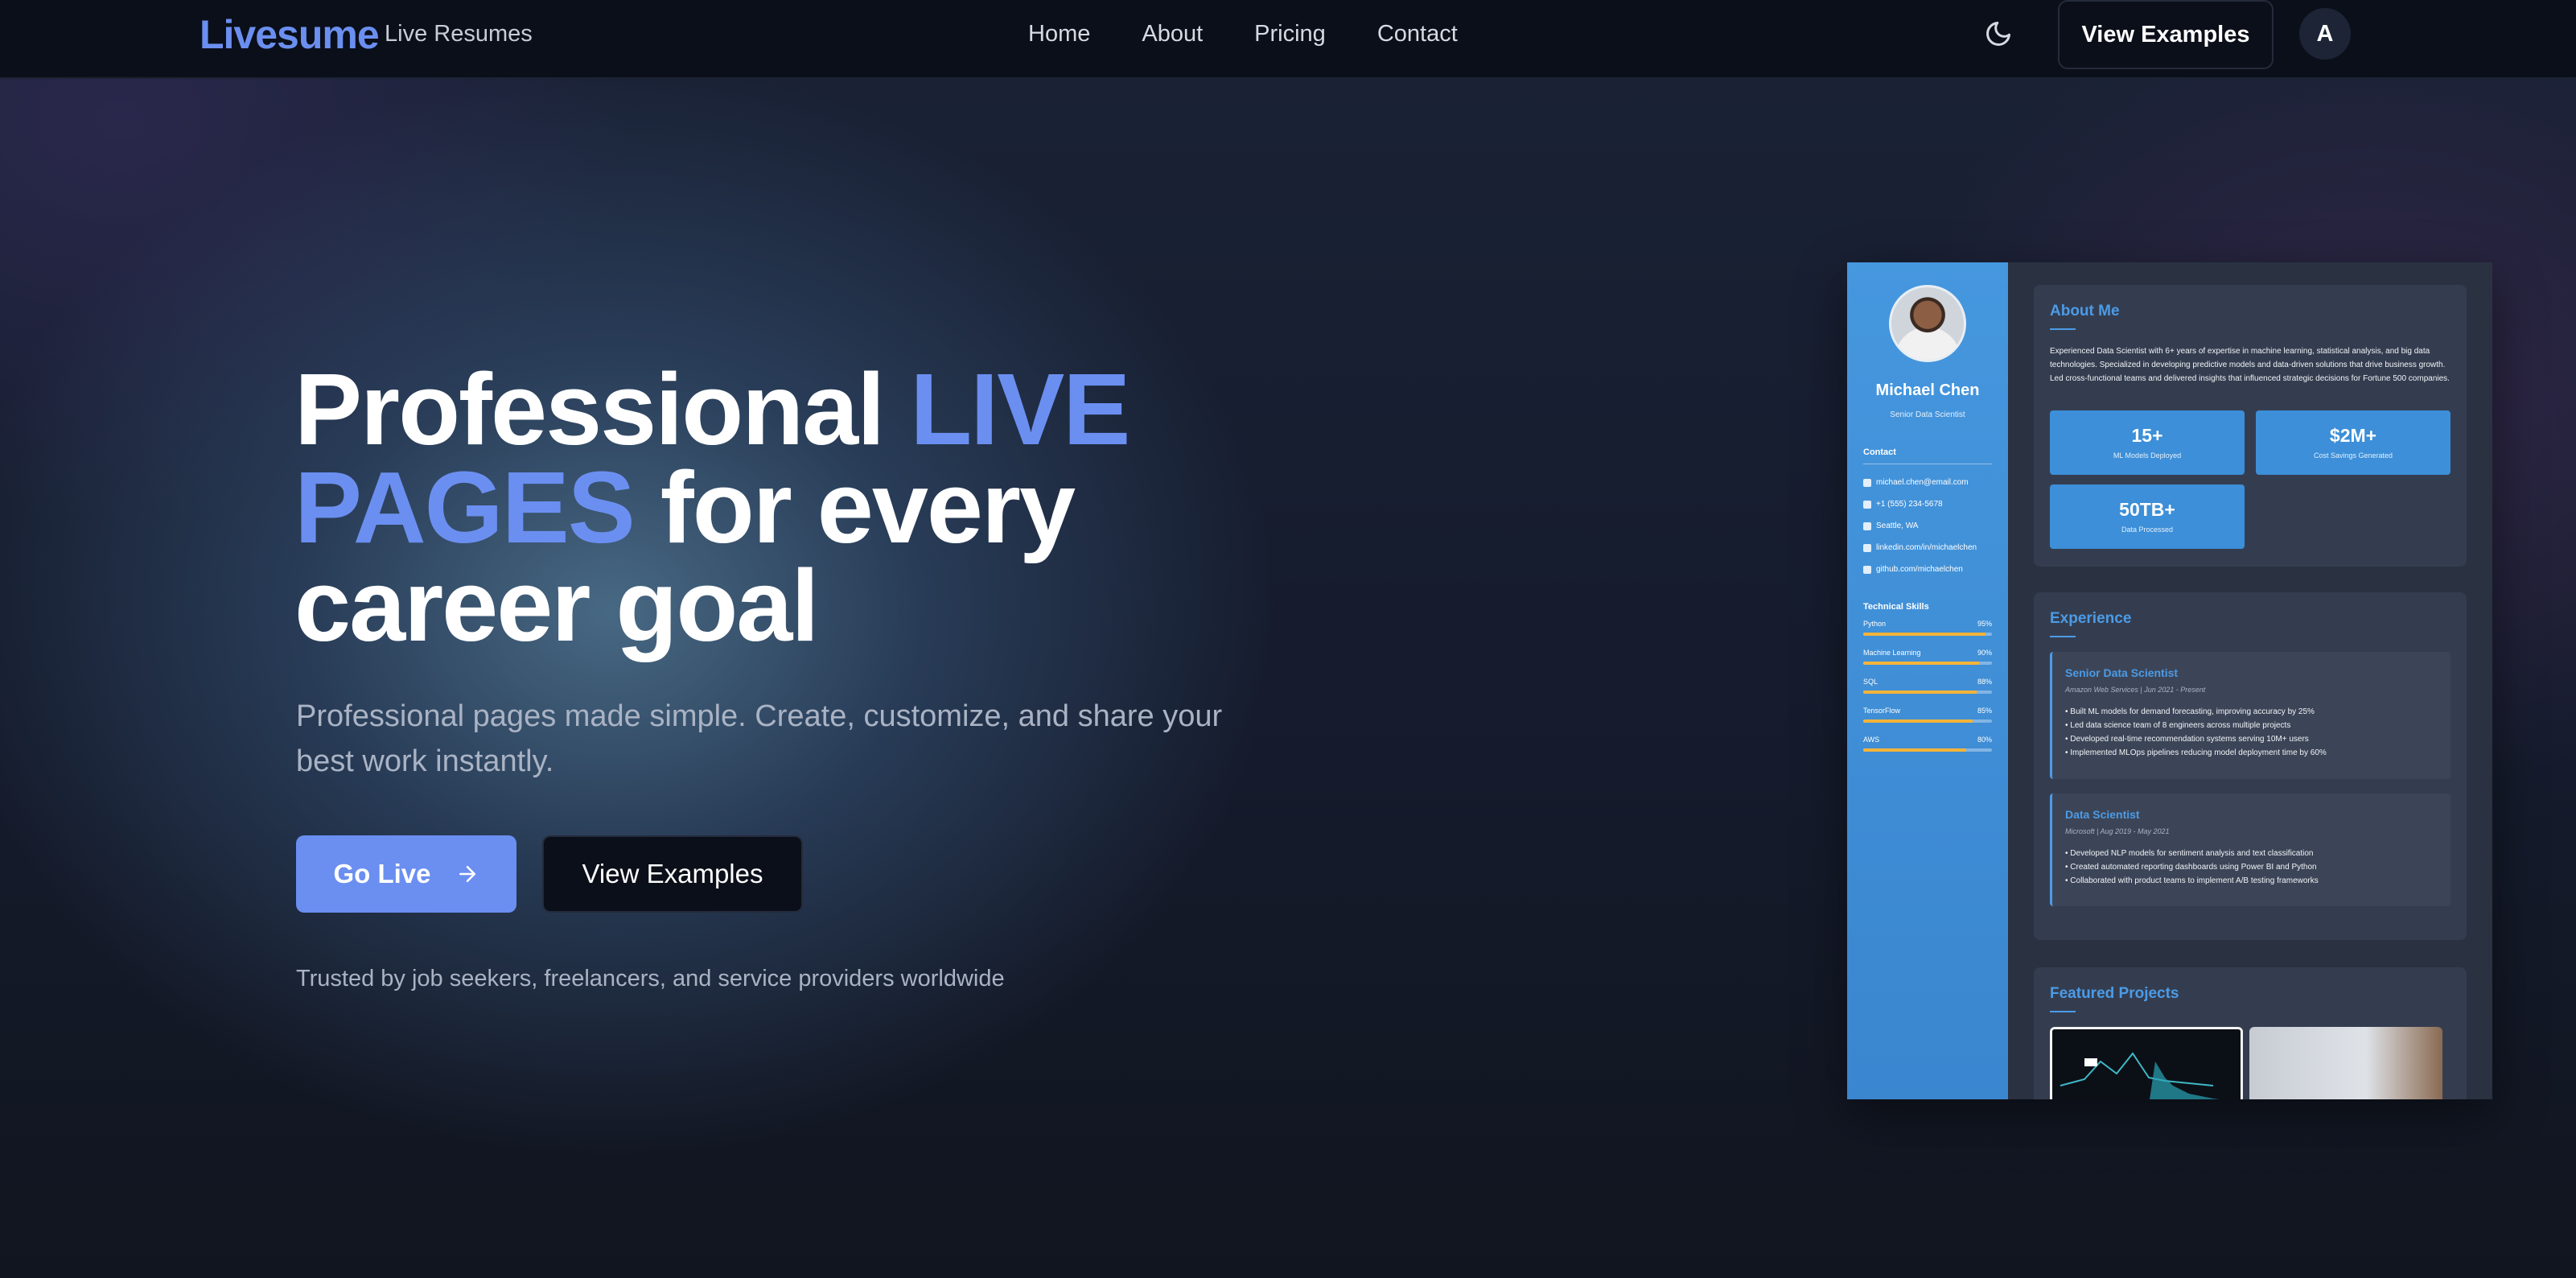 Image resolution: width=2576 pixels, height=1278 pixels. I want to click on hero-title-part3: career goal, so click(556, 605).